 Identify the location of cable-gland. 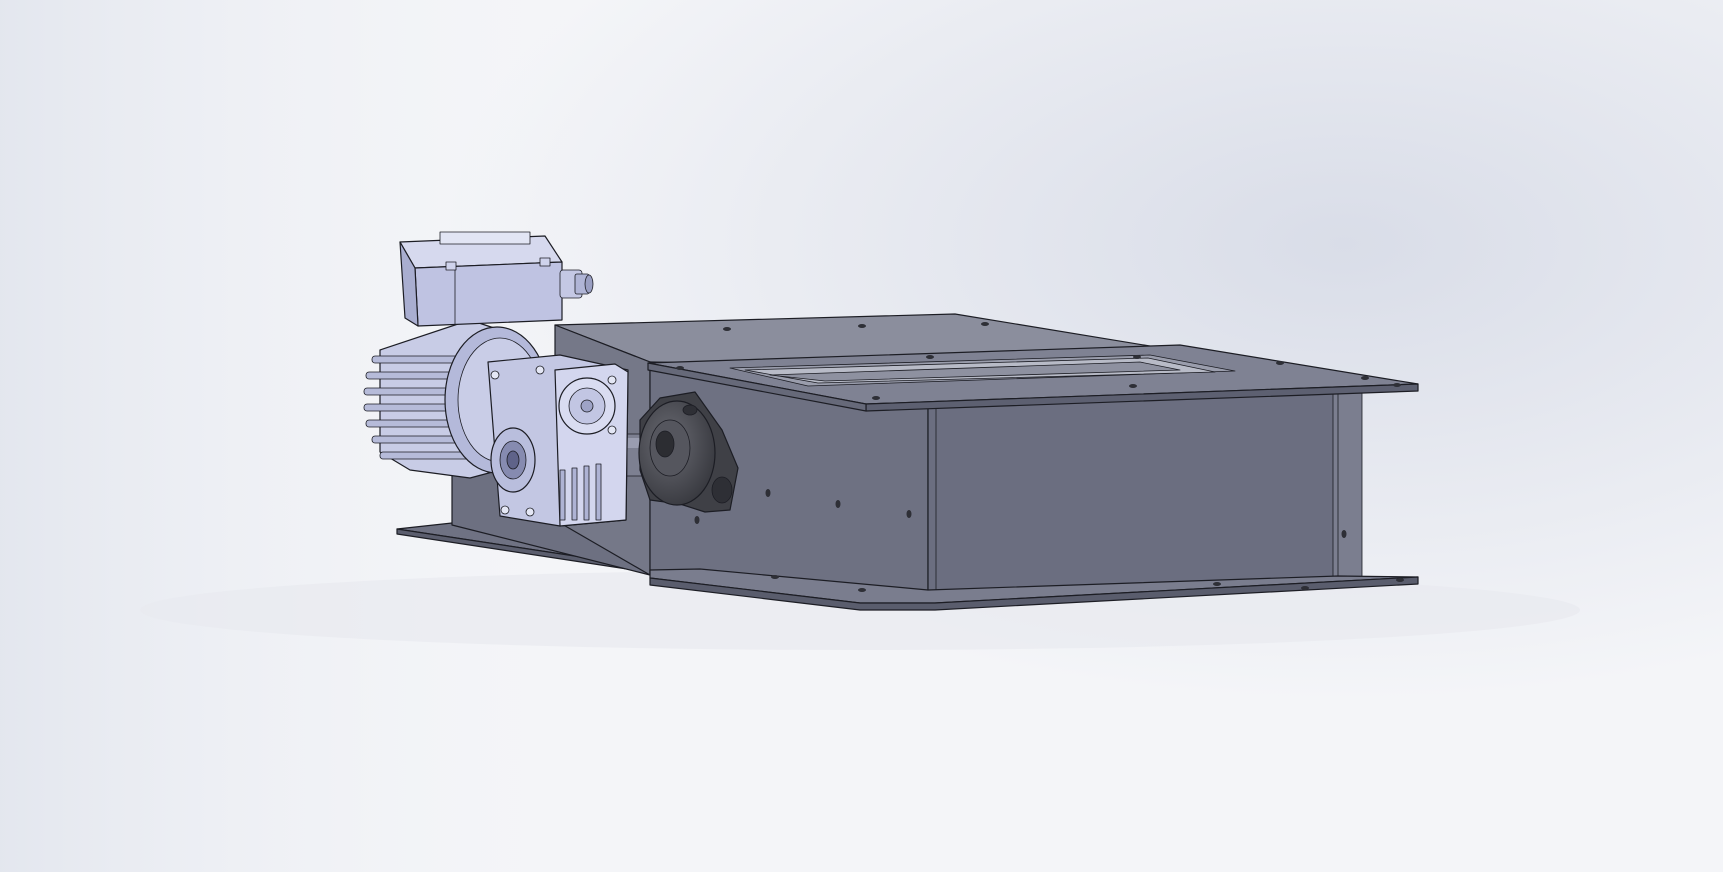
(576, 284).